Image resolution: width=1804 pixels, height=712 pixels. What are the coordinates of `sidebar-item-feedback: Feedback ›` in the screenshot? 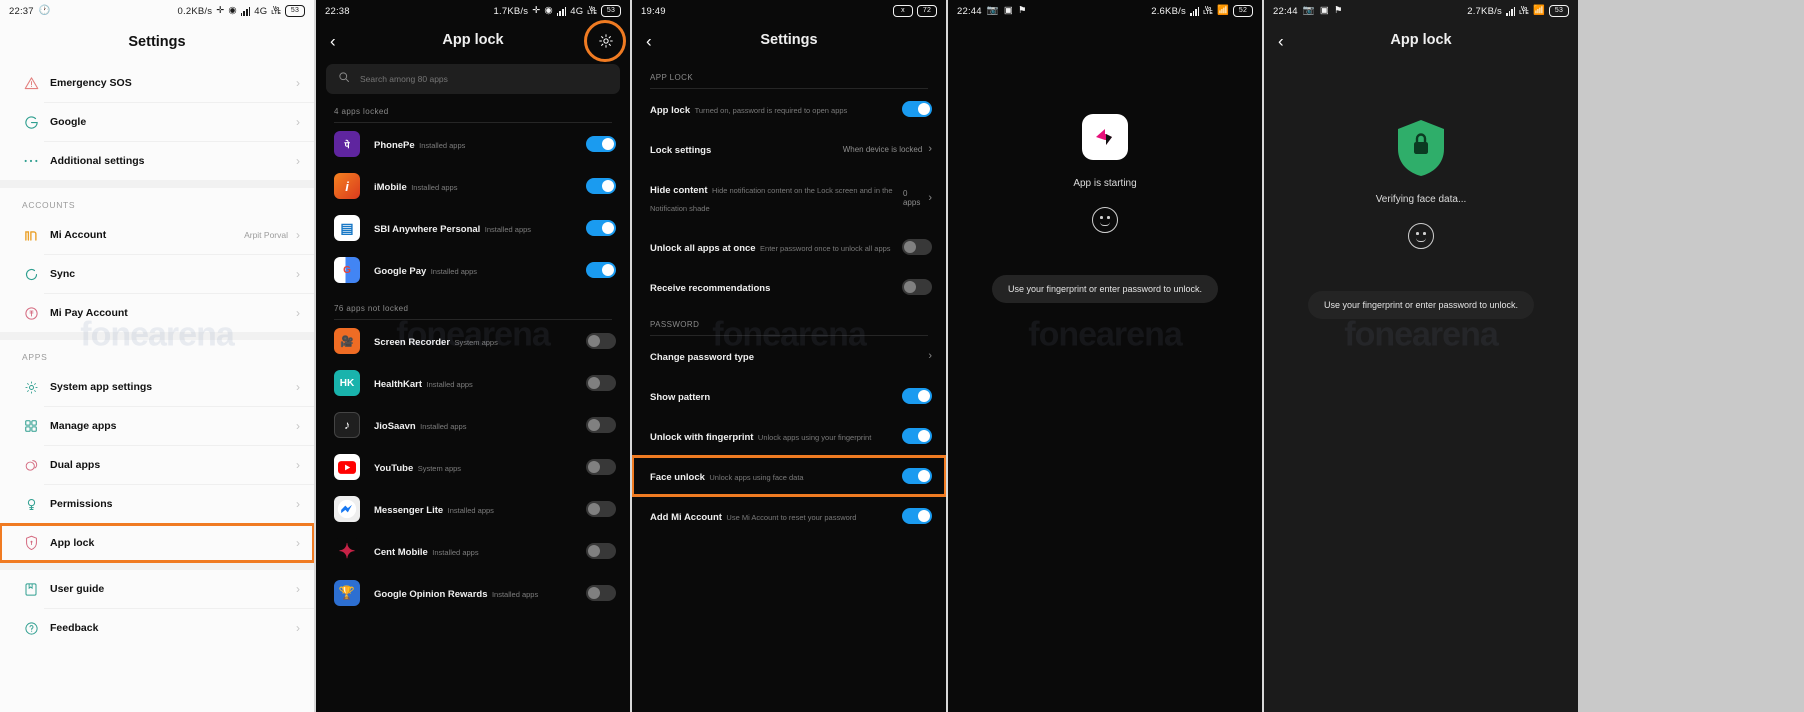 It's located at (157, 628).